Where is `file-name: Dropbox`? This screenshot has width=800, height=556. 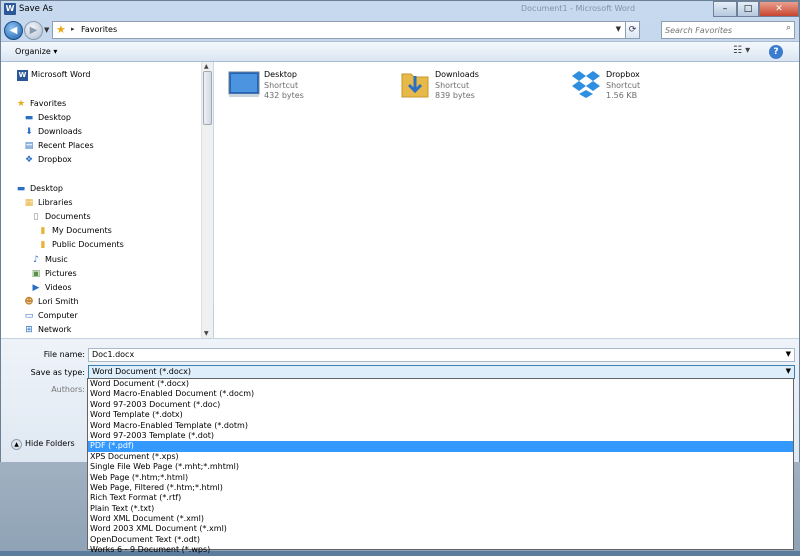
file-name: Dropbox is located at coordinates (623, 74).